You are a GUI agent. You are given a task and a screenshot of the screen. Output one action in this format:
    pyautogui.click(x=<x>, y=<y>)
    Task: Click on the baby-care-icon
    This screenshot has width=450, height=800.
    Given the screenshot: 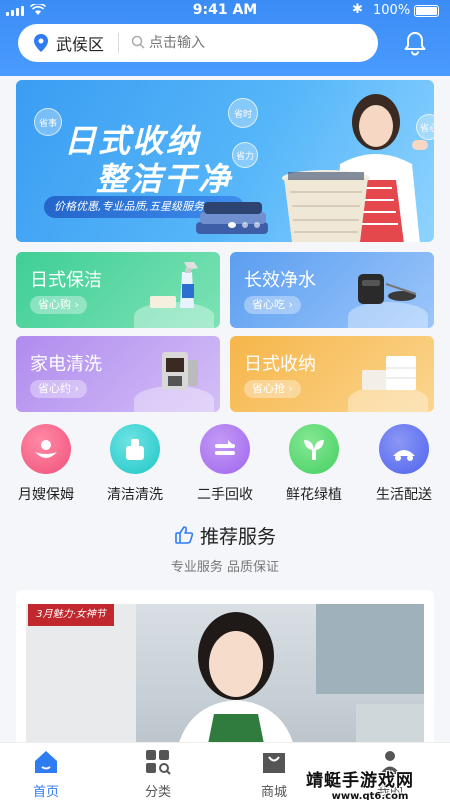 What is the action you would take?
    pyautogui.click(x=46, y=449)
    